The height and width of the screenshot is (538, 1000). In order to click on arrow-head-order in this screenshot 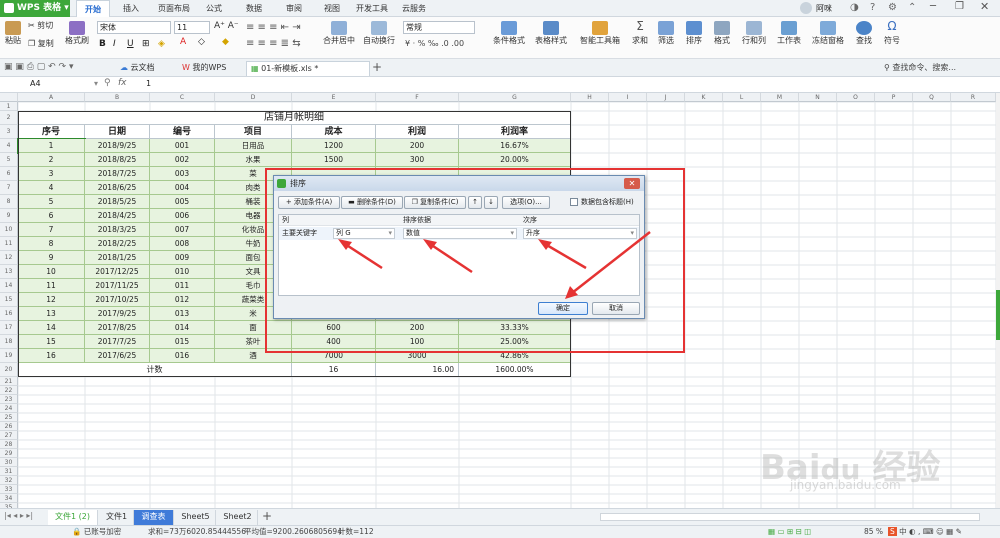, I will do `click(545, 244)`.